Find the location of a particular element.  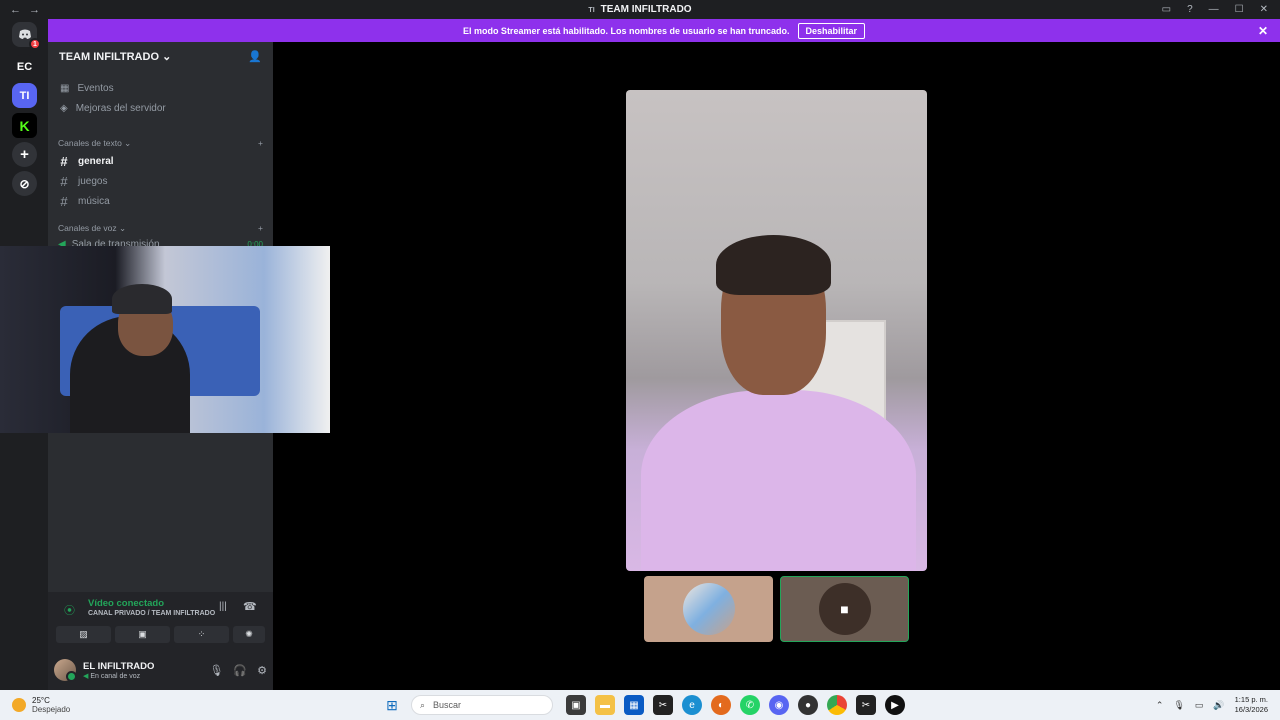

server-header: TEAM INFILTRADO ⌄ 👤 is located at coordinates (160, 56).